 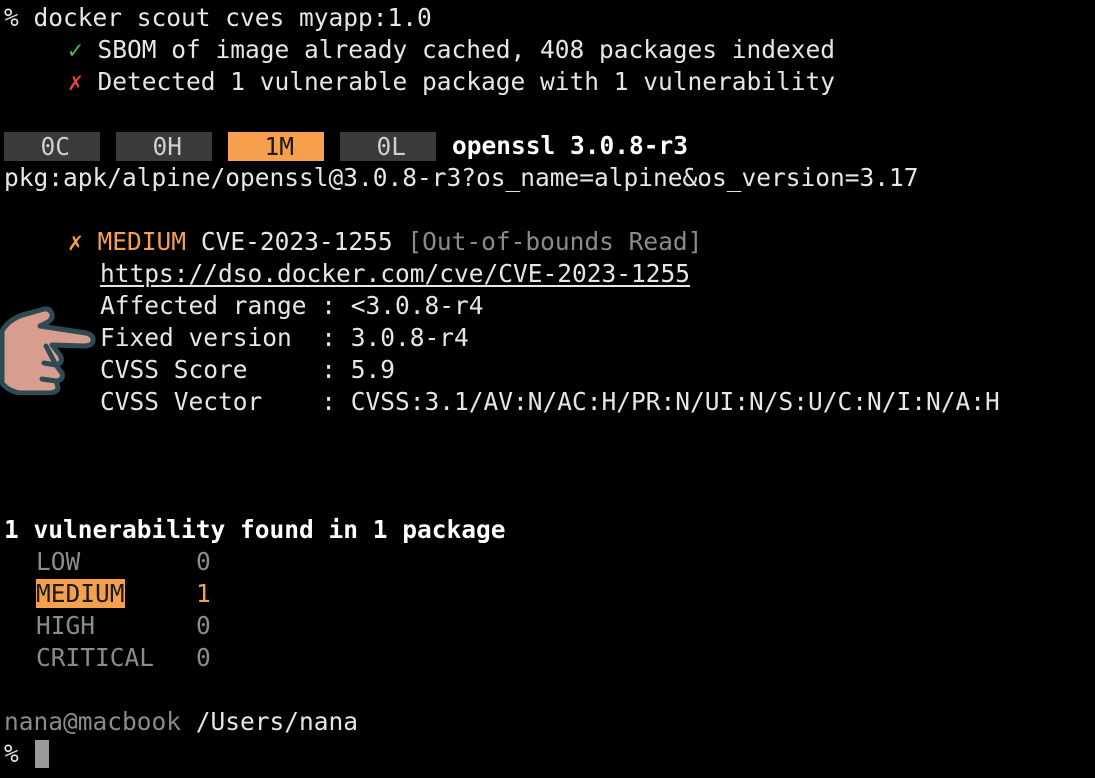 What do you see at coordinates (203, 369) in the screenshot?
I see `detail-key: CVSS Score` at bounding box center [203, 369].